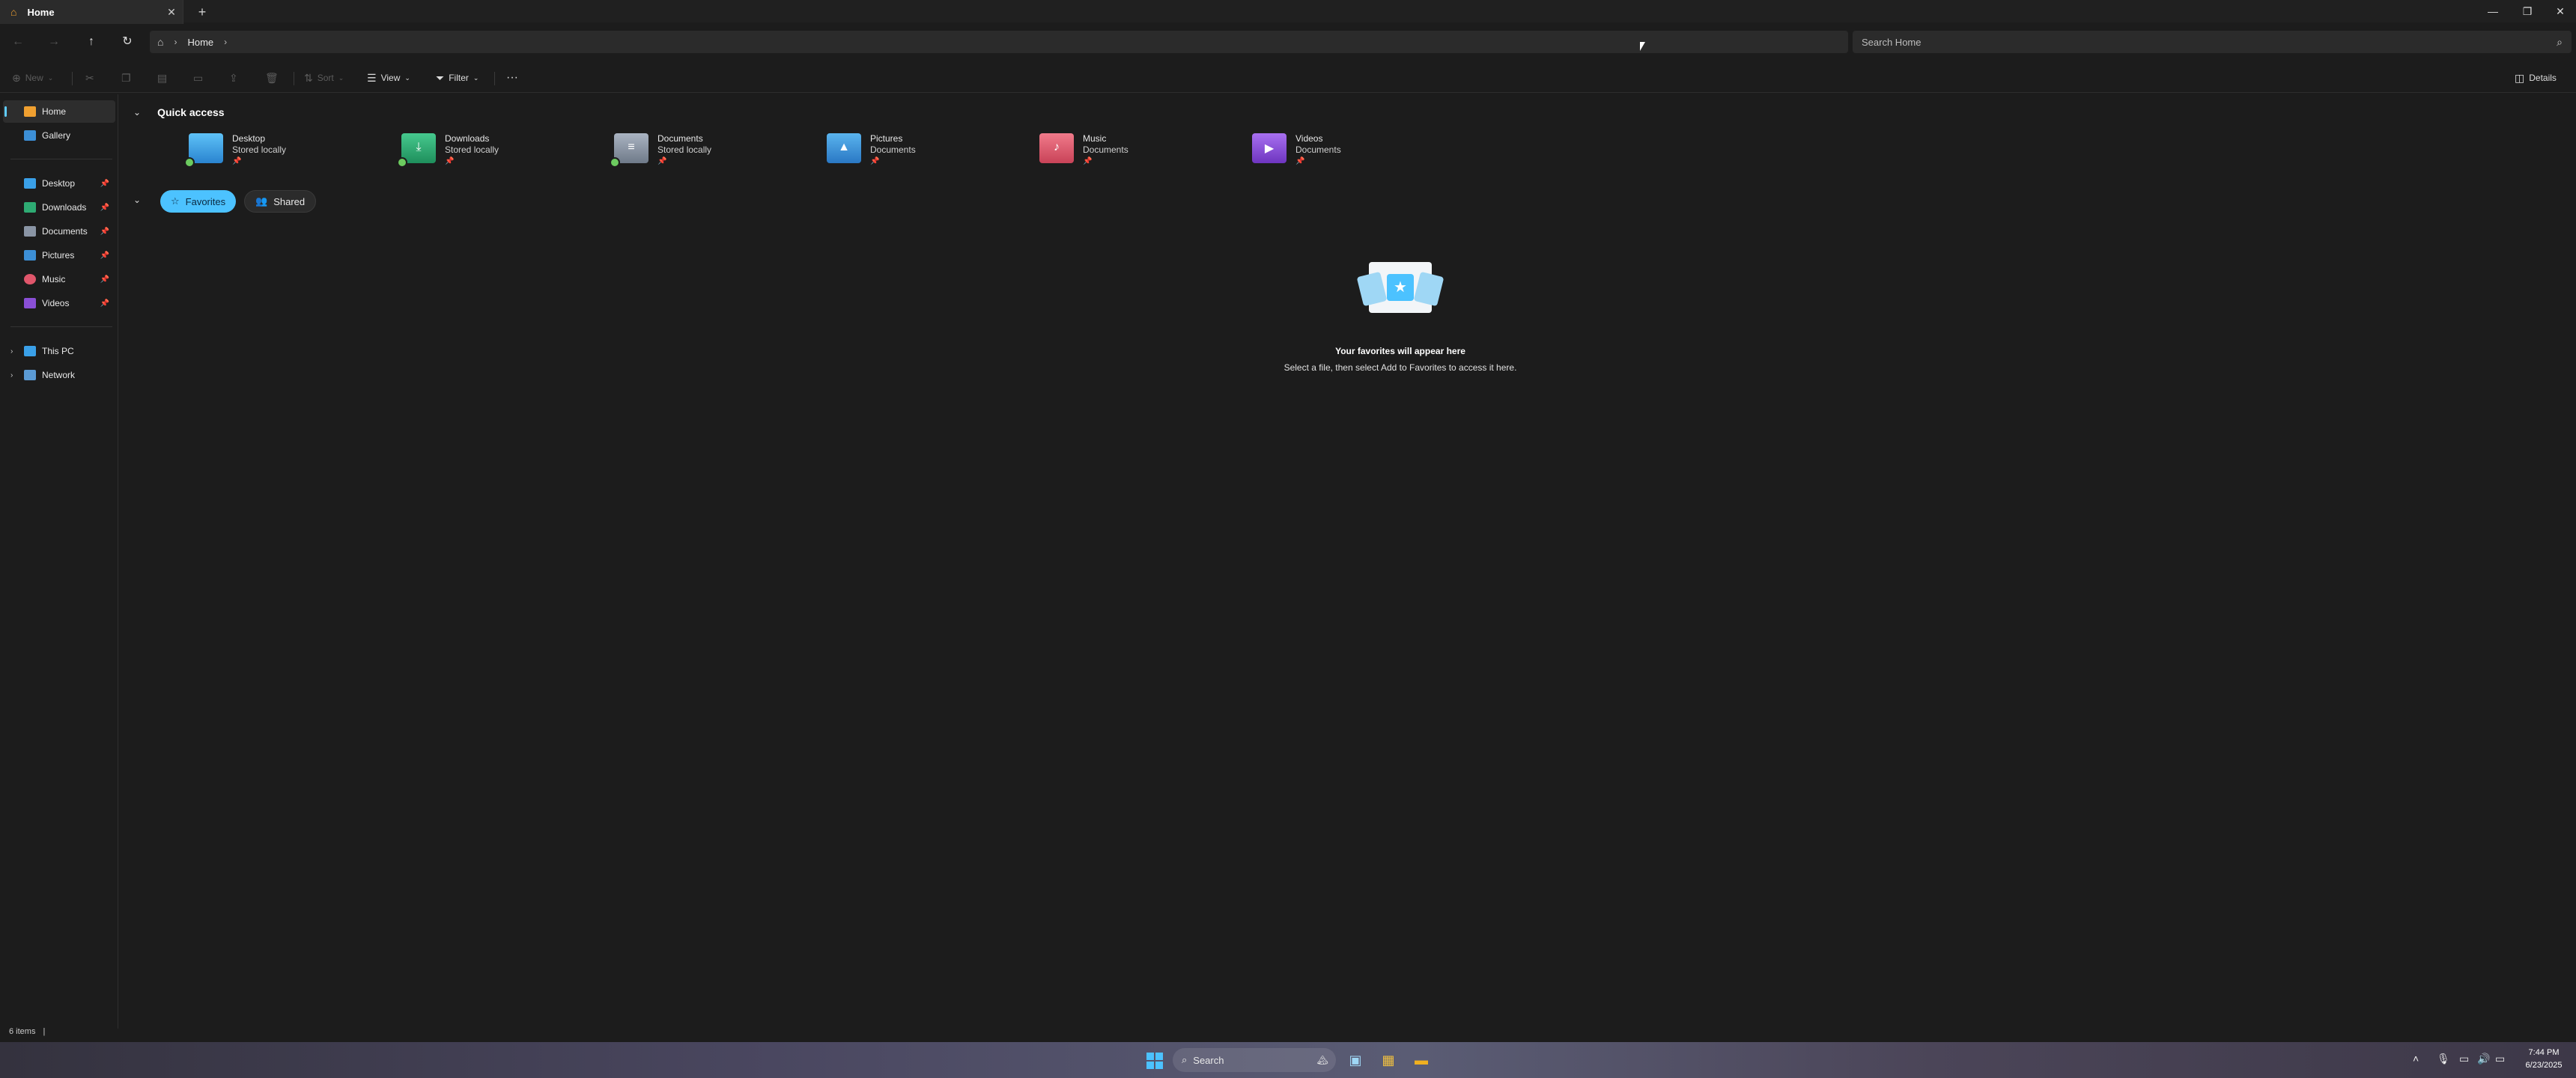  What do you see at coordinates (1057, 147) in the screenshot?
I see `music-note-icon: ♪` at bounding box center [1057, 147].